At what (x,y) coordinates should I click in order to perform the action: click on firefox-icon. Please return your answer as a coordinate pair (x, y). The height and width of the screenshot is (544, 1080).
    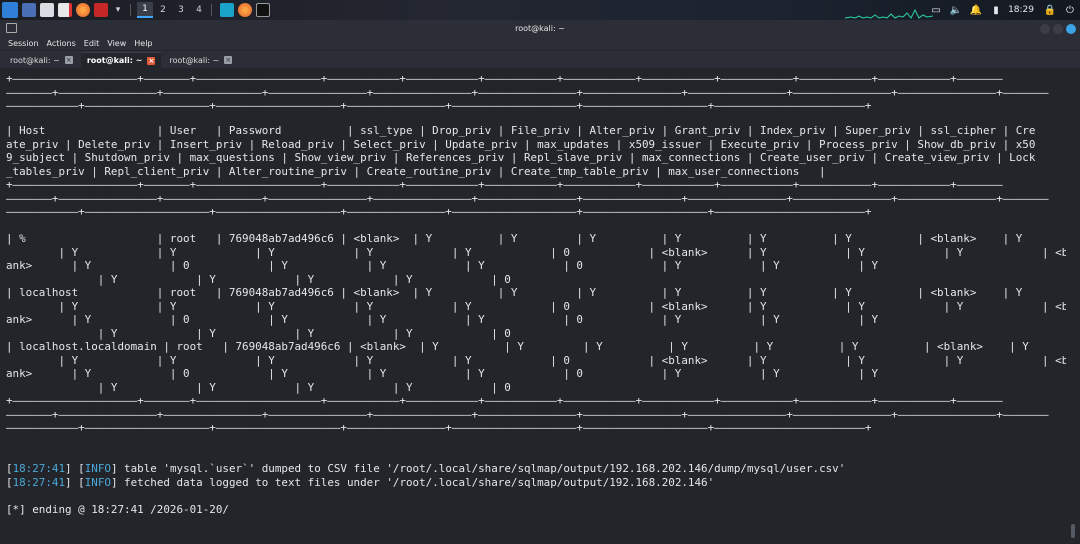
    Looking at the image, I should click on (83, 10).